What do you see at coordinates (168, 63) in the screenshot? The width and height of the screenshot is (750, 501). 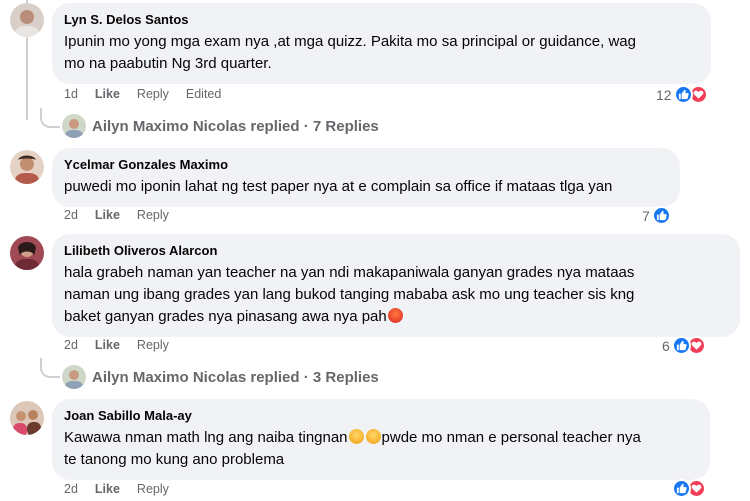 I see `comment-text: mo na paabutin Ng 3rd quarter.` at bounding box center [168, 63].